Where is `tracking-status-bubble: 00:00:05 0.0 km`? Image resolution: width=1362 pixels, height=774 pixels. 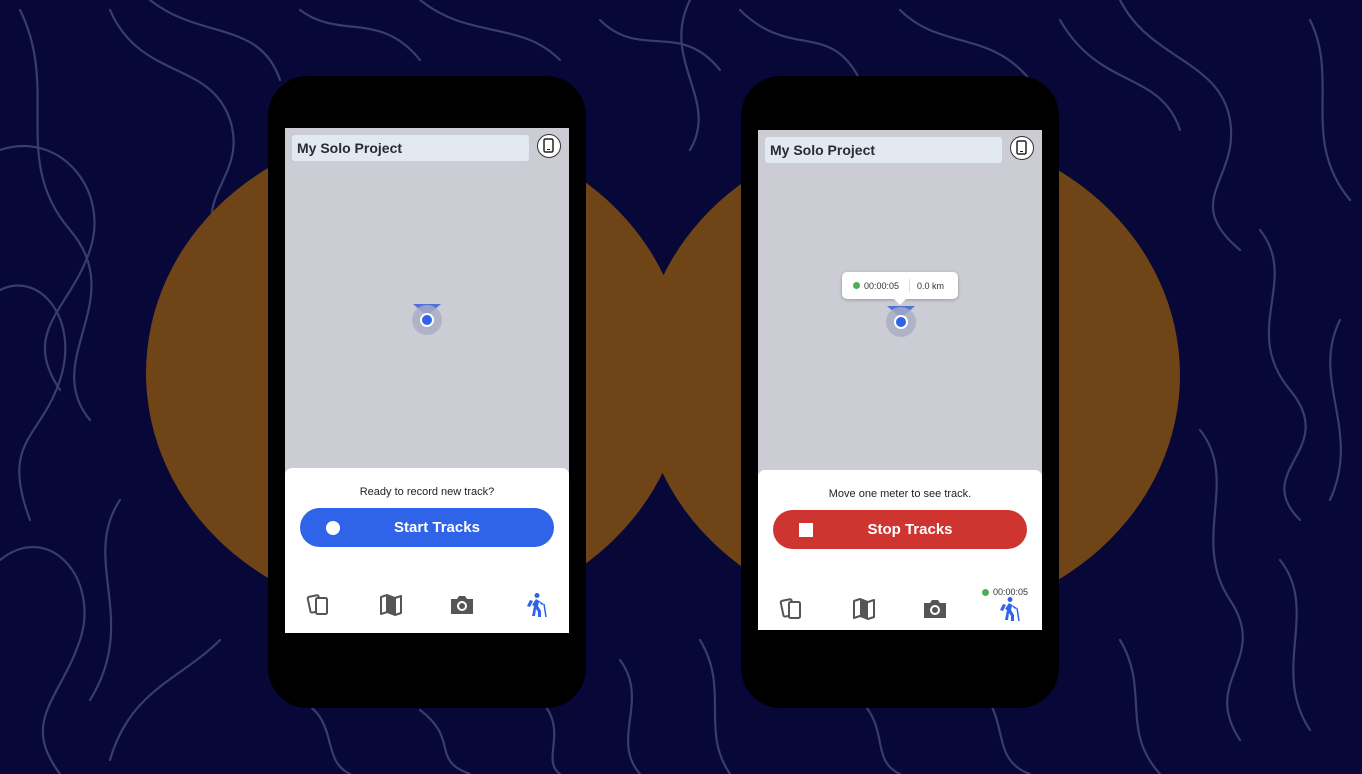
tracking-status-bubble: 00:00:05 0.0 km is located at coordinates (900, 288).